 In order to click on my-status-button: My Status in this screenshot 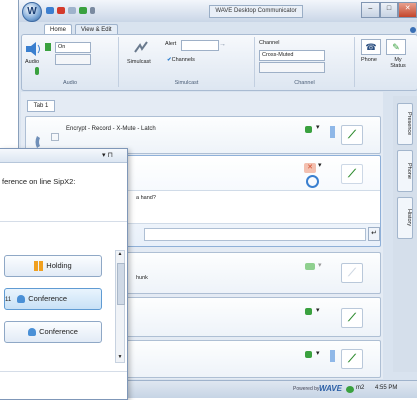, I will do `click(398, 63)`.